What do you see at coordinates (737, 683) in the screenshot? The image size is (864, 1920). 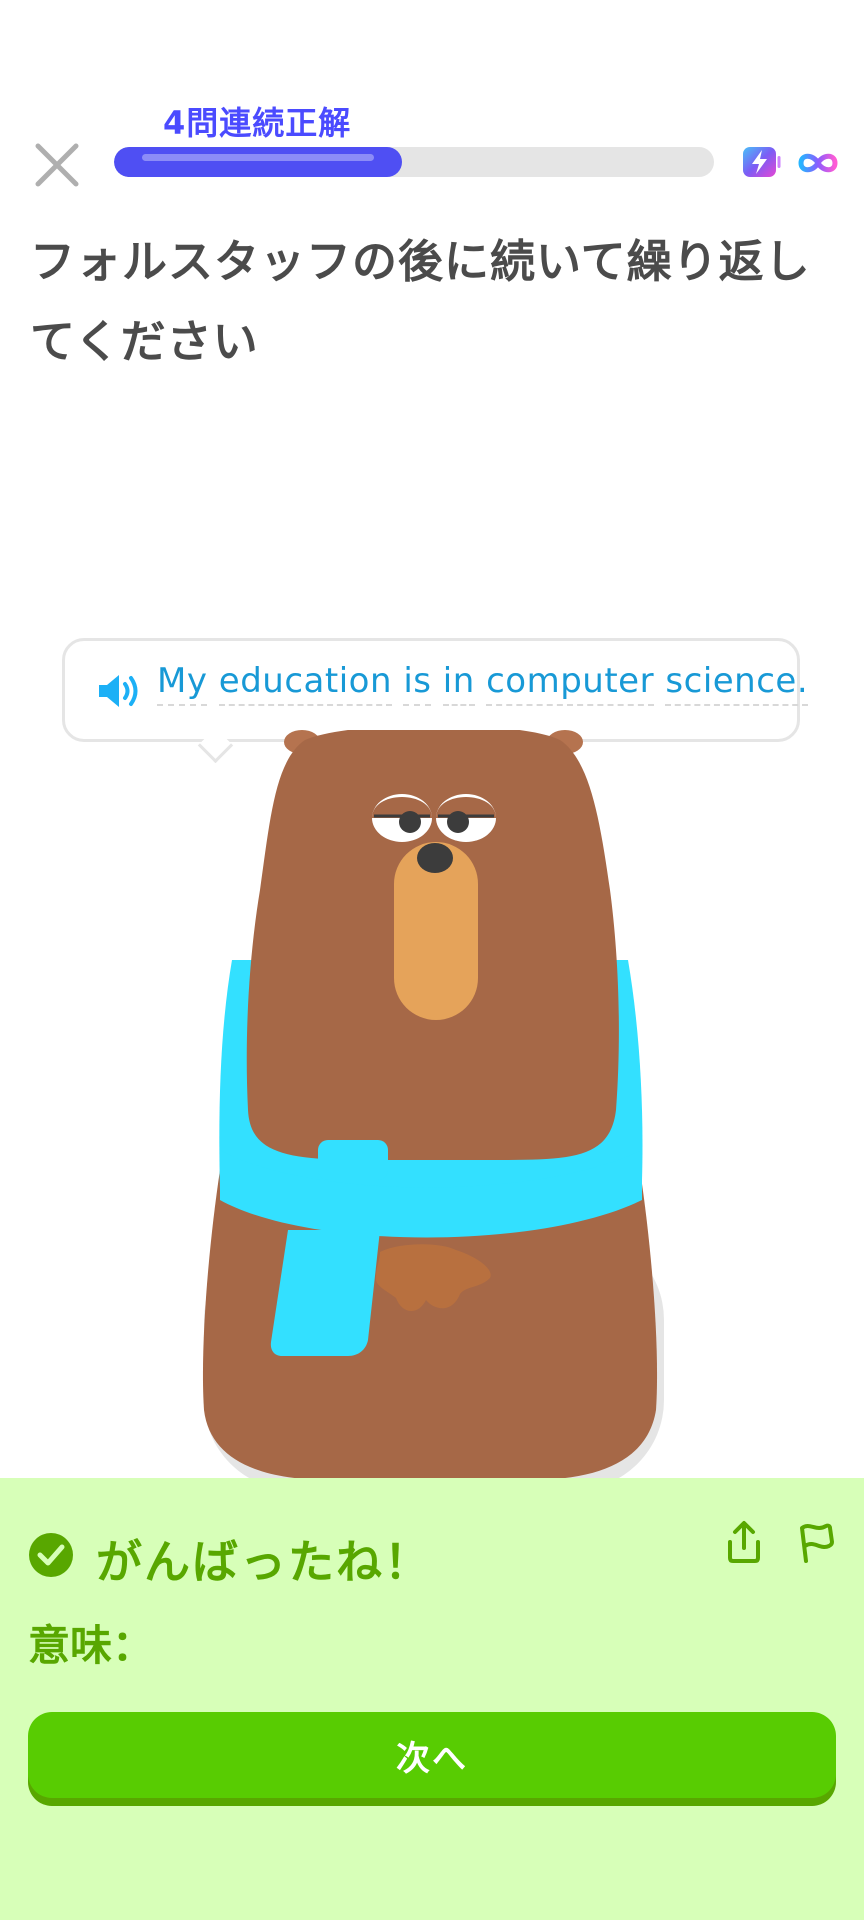 I see `word-token: science.` at bounding box center [737, 683].